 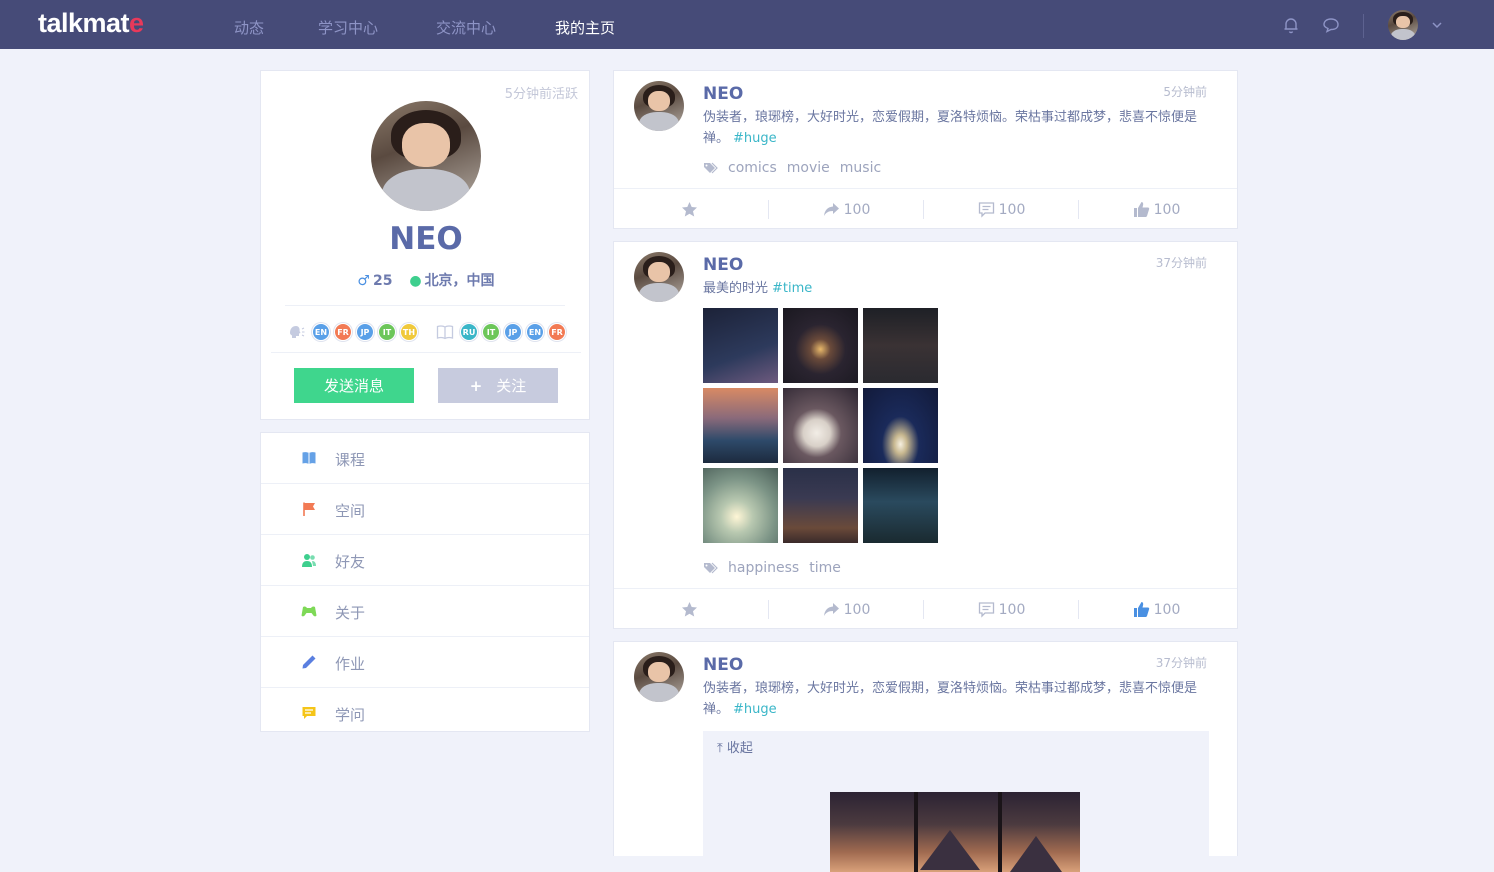 I want to click on profile-meta: ♂ 25 ● 北京，中国, so click(x=426, y=280).